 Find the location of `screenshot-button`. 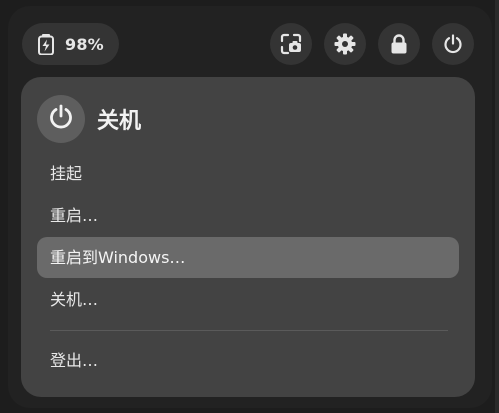

screenshot-button is located at coordinates (291, 44).